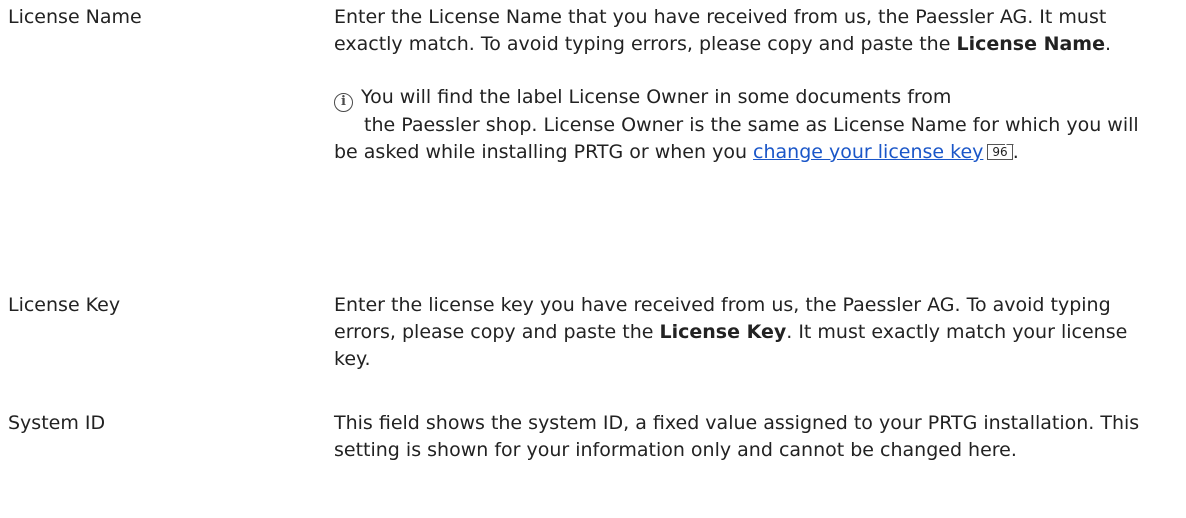  What do you see at coordinates (1030, 44) in the screenshot?
I see `description-bold-term: License Name` at bounding box center [1030, 44].